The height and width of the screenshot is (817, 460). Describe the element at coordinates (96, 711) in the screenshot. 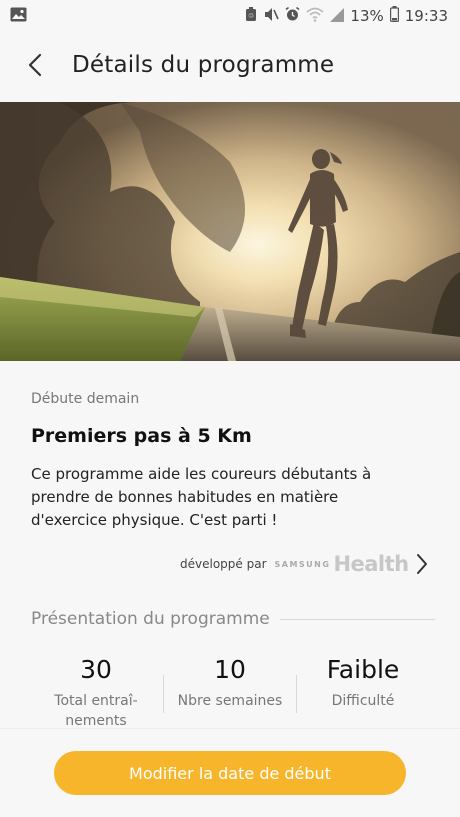

I see `stat-label: Total entraî- nements` at that location.